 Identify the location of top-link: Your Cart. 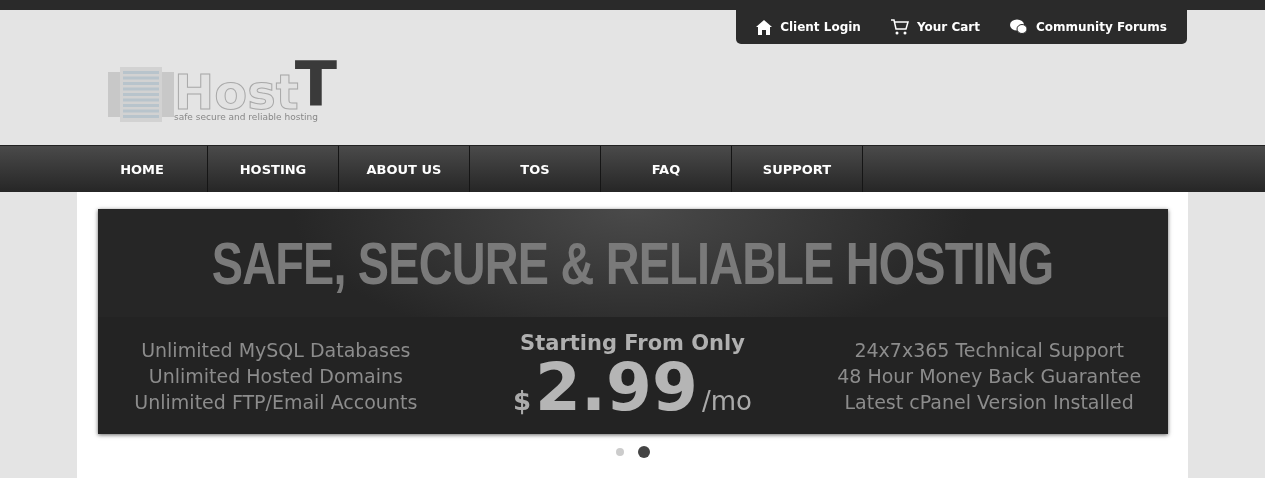
(935, 27).